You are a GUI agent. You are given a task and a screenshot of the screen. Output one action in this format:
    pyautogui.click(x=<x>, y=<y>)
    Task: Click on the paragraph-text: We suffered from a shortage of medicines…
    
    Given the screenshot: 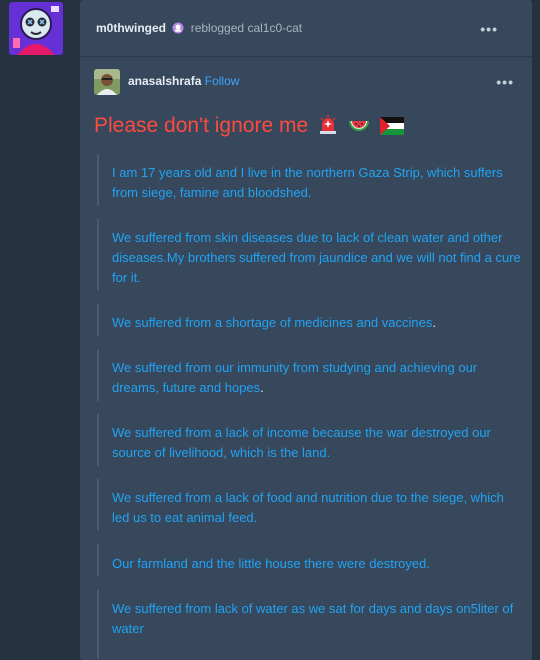 What is the action you would take?
    pyautogui.click(x=272, y=322)
    